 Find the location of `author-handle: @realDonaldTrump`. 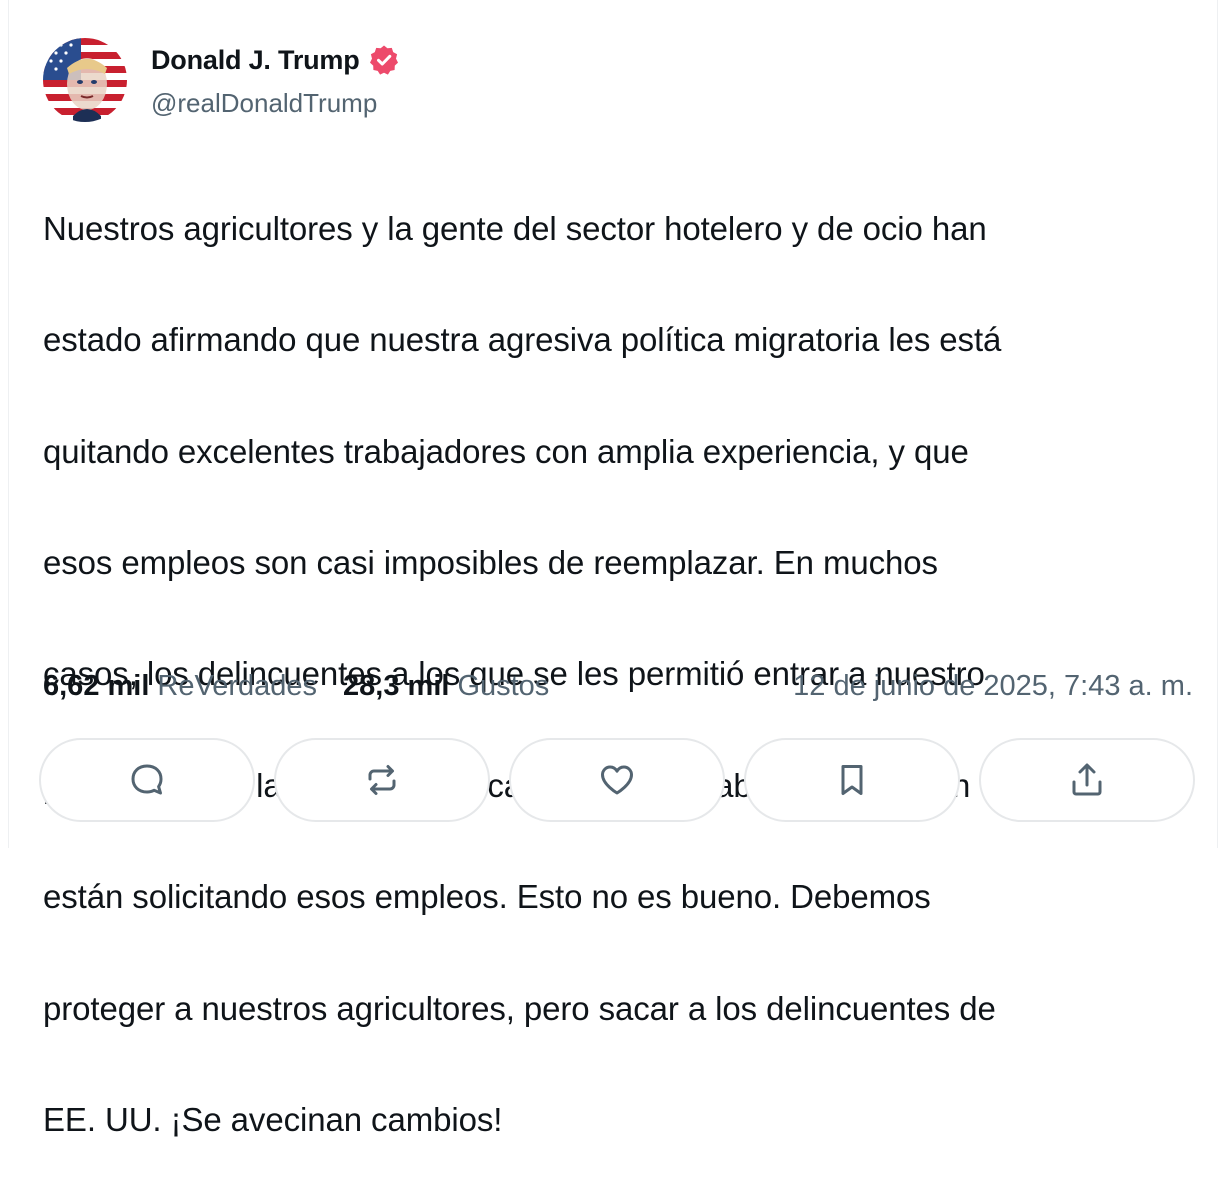

author-handle: @realDonaldTrump is located at coordinates (264, 103).